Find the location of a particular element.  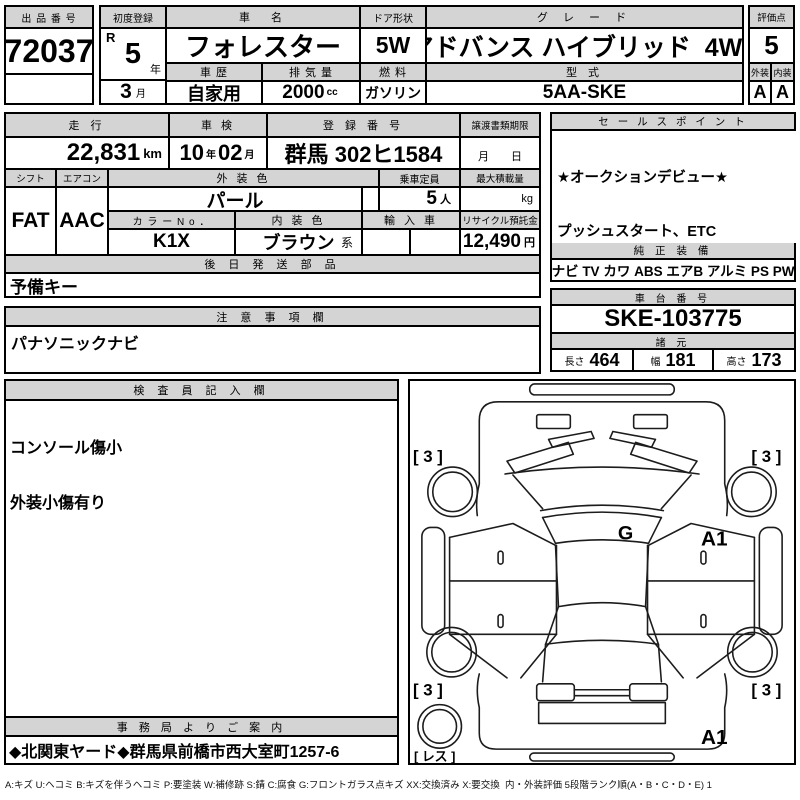

first-reg-month: 3 is located at coordinates (126, 92).